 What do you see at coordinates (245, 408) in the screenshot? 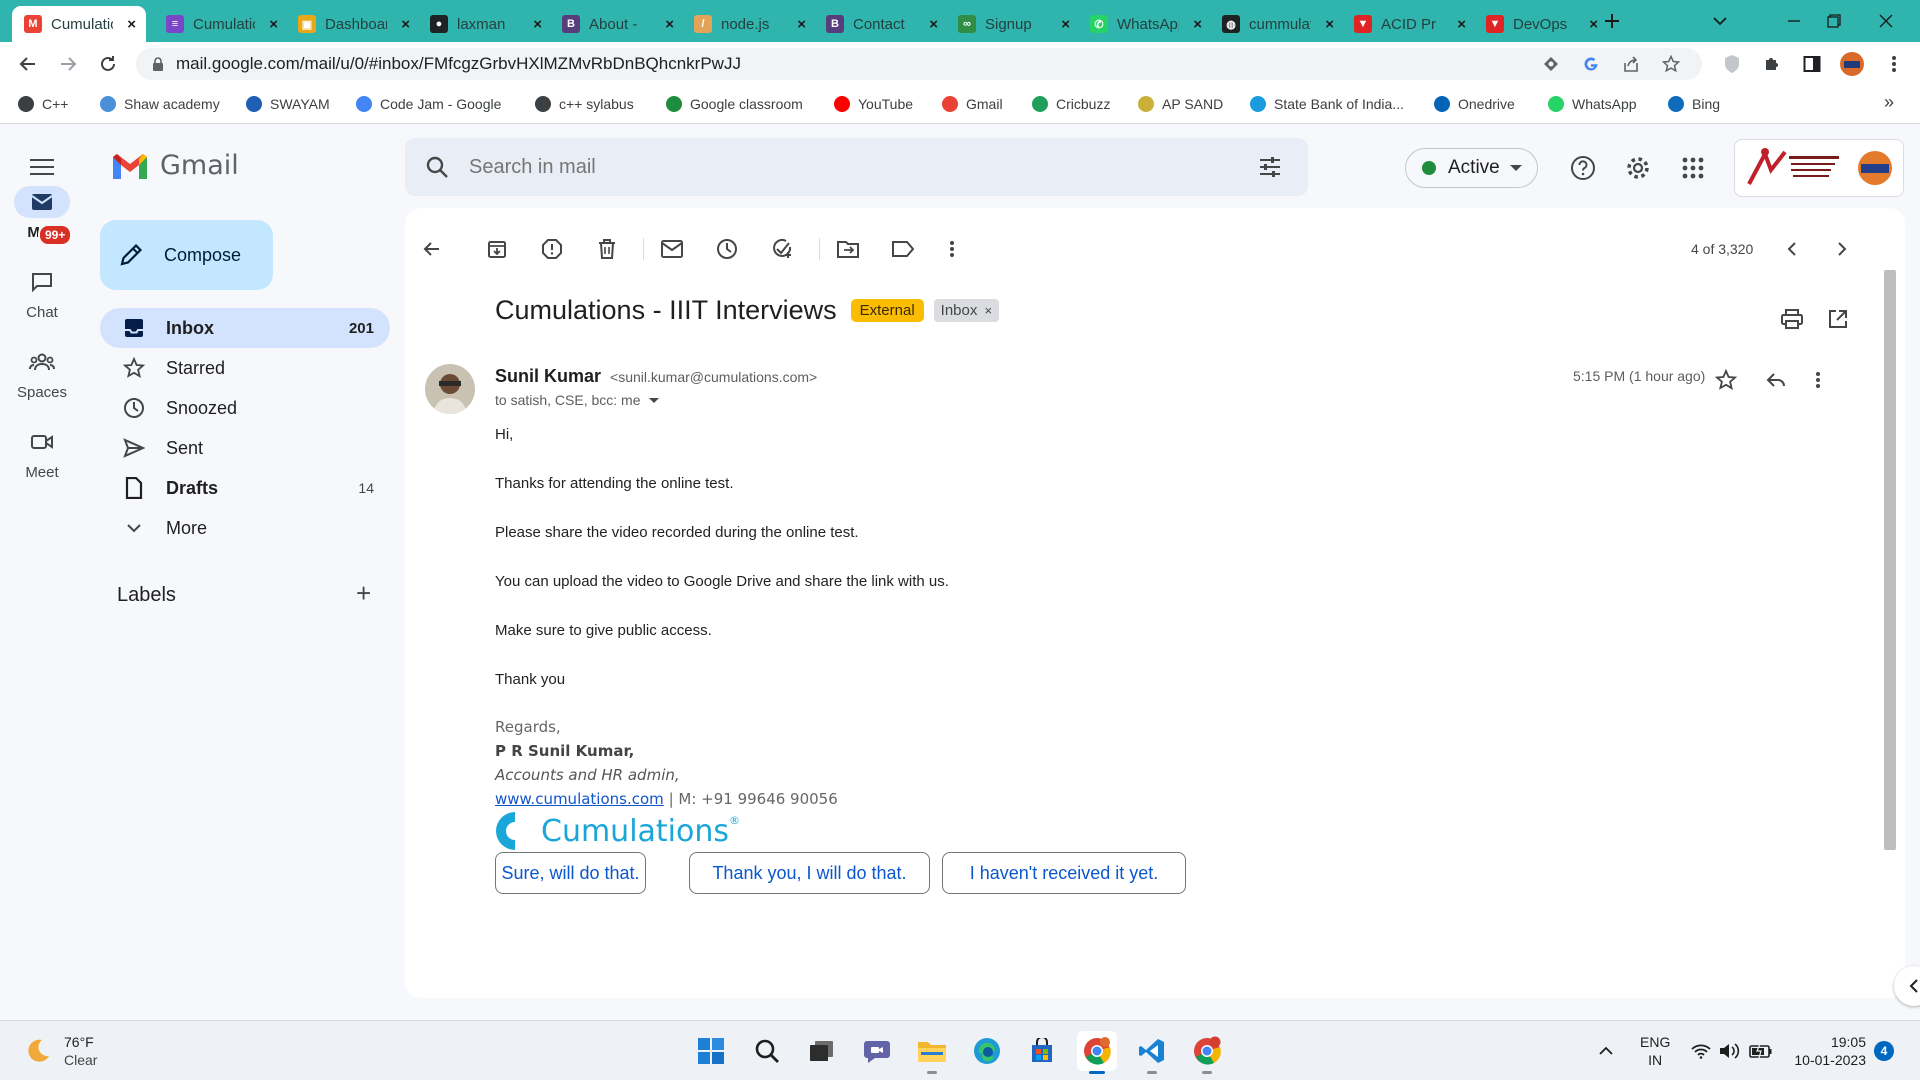
I see `nav-snoozed: Snoozed` at bounding box center [245, 408].